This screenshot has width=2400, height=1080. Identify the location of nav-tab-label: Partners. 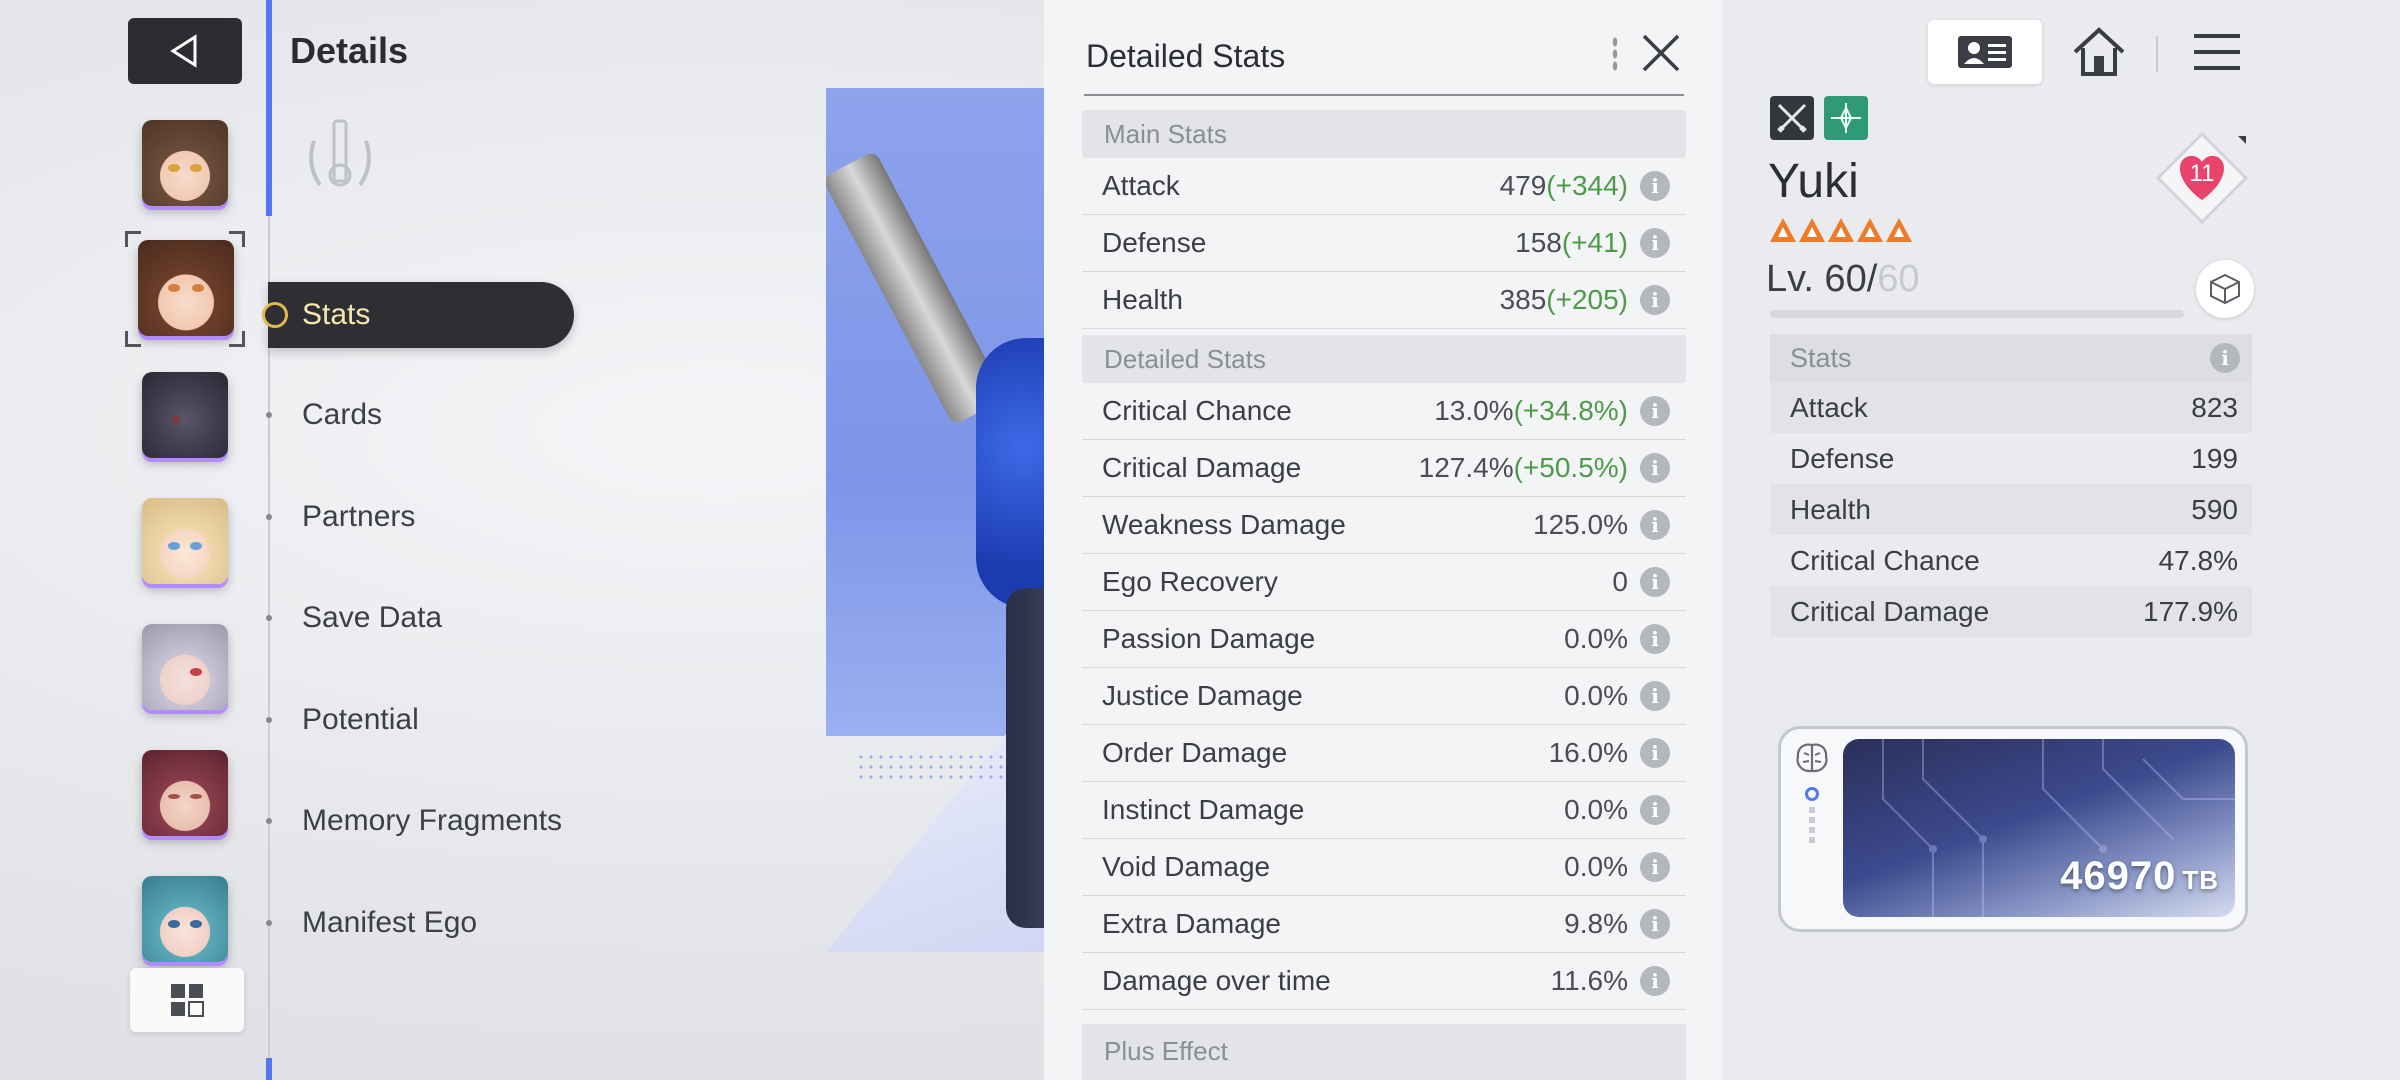
(359, 516).